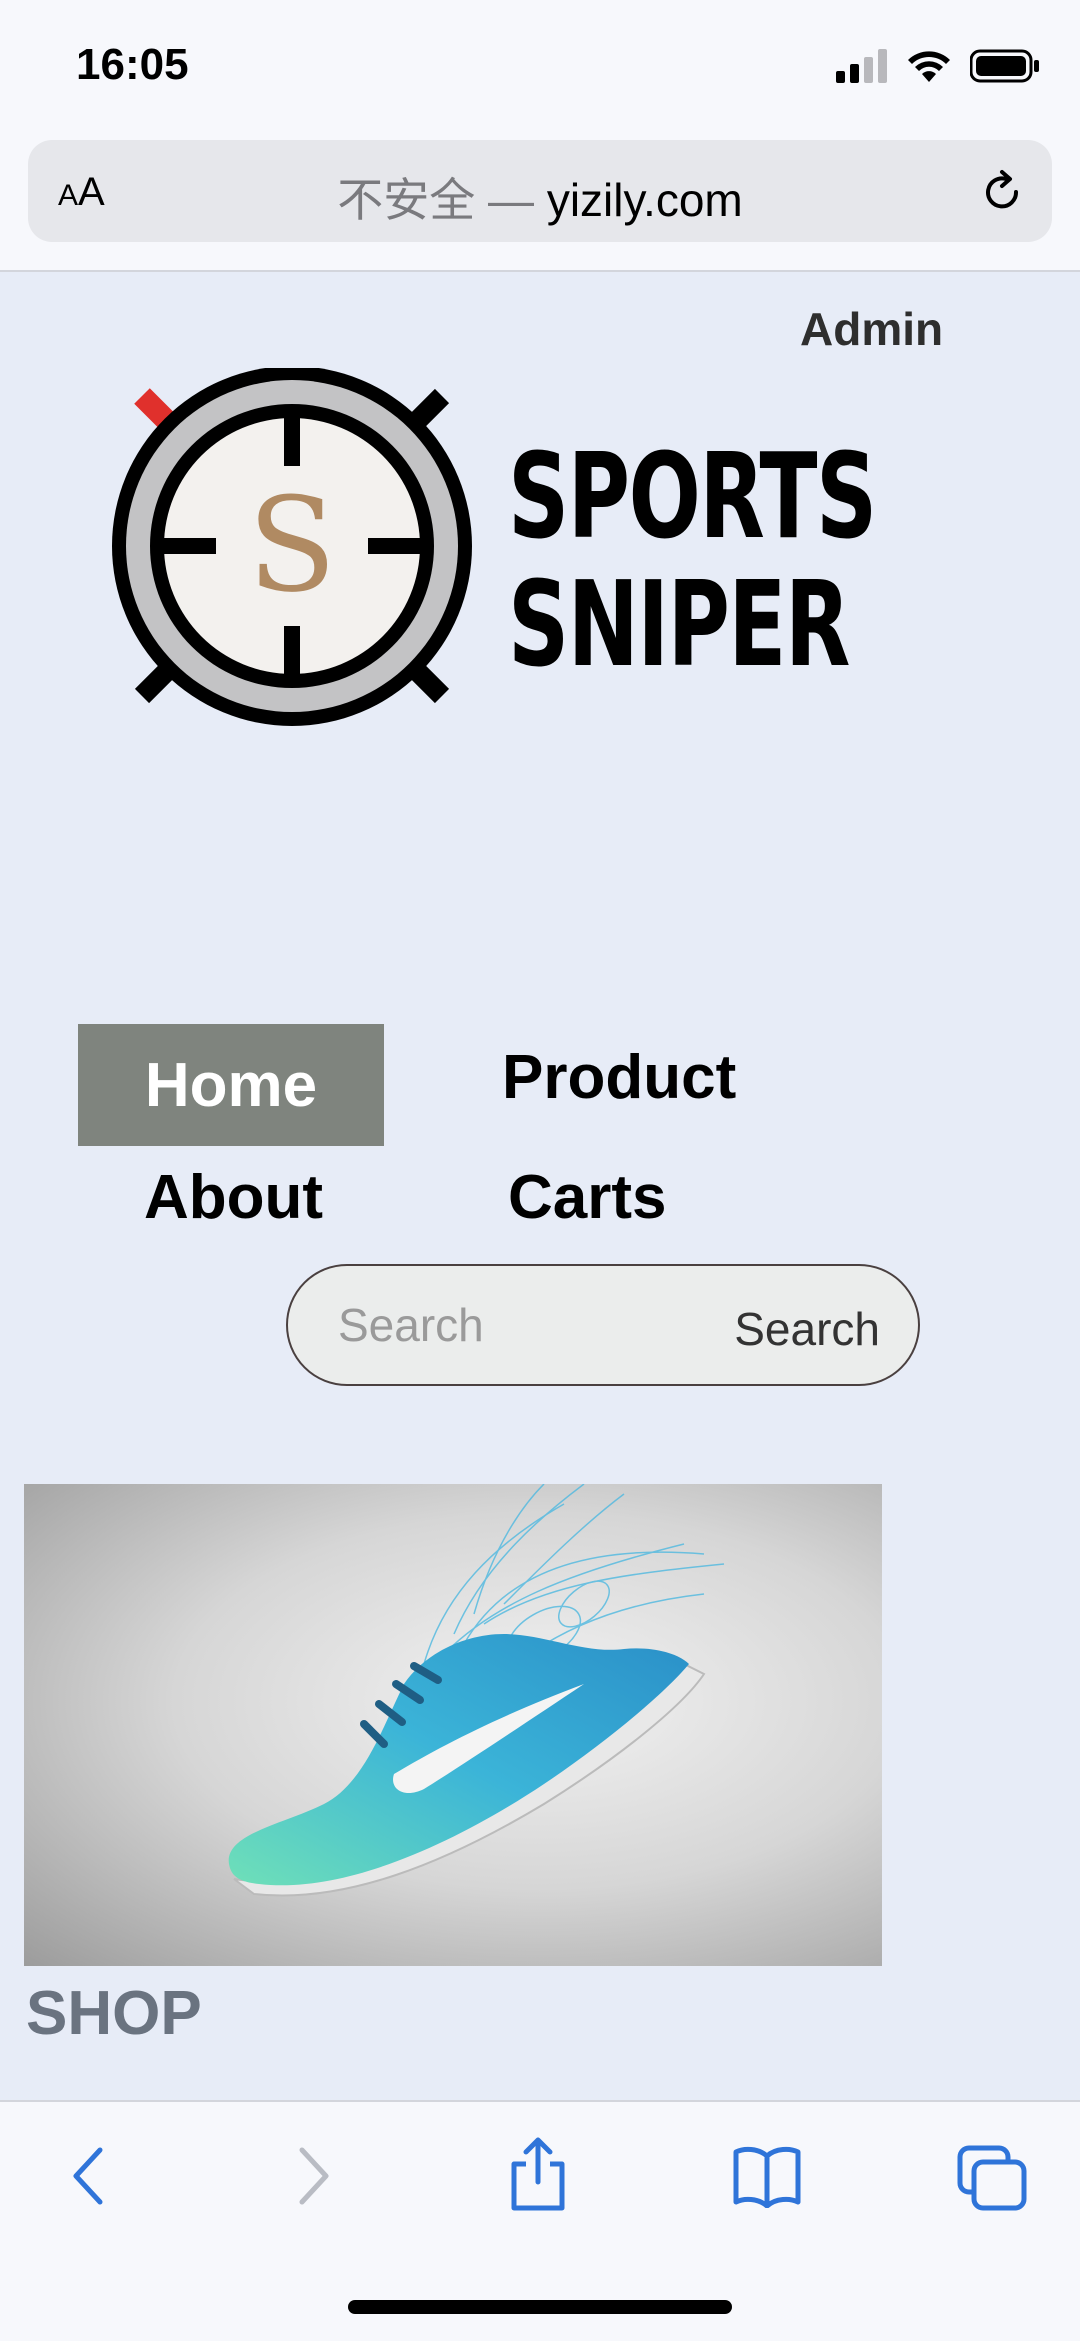  What do you see at coordinates (692, 496) in the screenshot?
I see `brand-line-1: SPORTS` at bounding box center [692, 496].